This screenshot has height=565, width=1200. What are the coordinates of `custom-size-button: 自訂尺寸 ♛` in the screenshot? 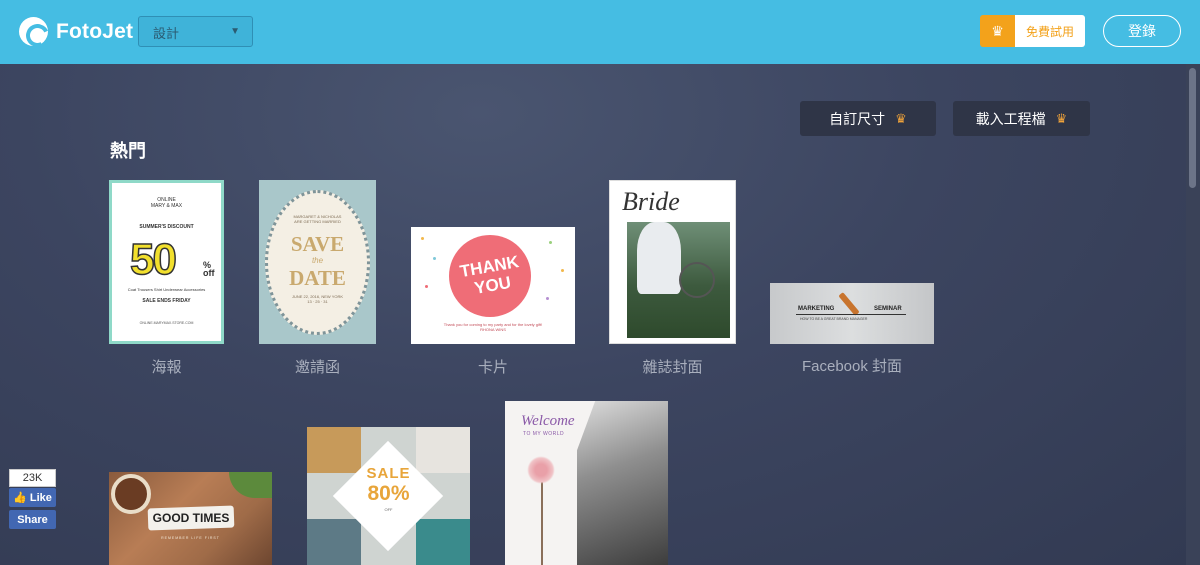 It's located at (868, 118).